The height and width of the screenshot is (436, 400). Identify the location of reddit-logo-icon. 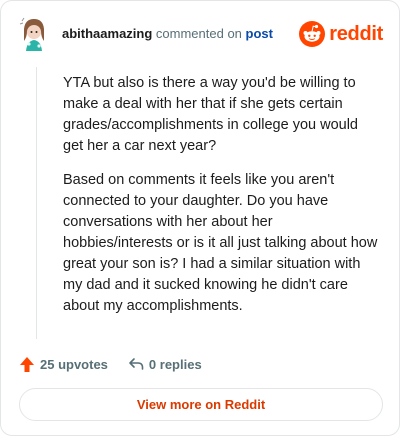
(312, 34).